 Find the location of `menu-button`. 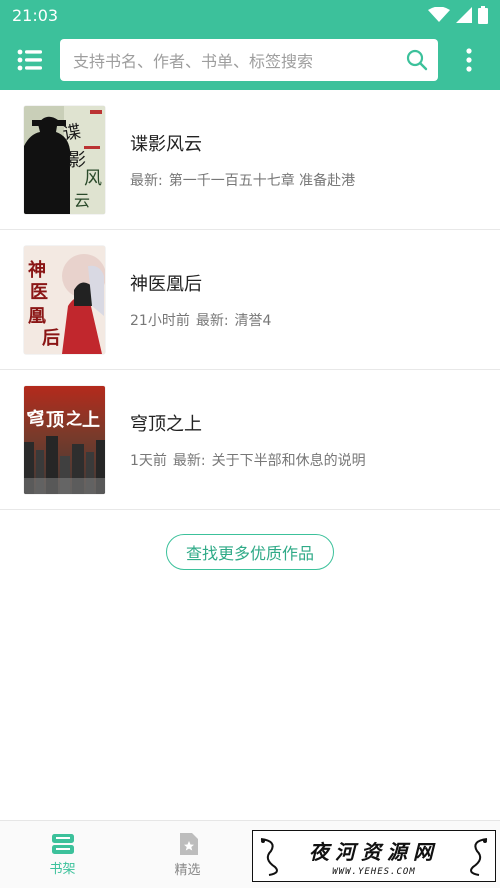

menu-button is located at coordinates (30, 60).